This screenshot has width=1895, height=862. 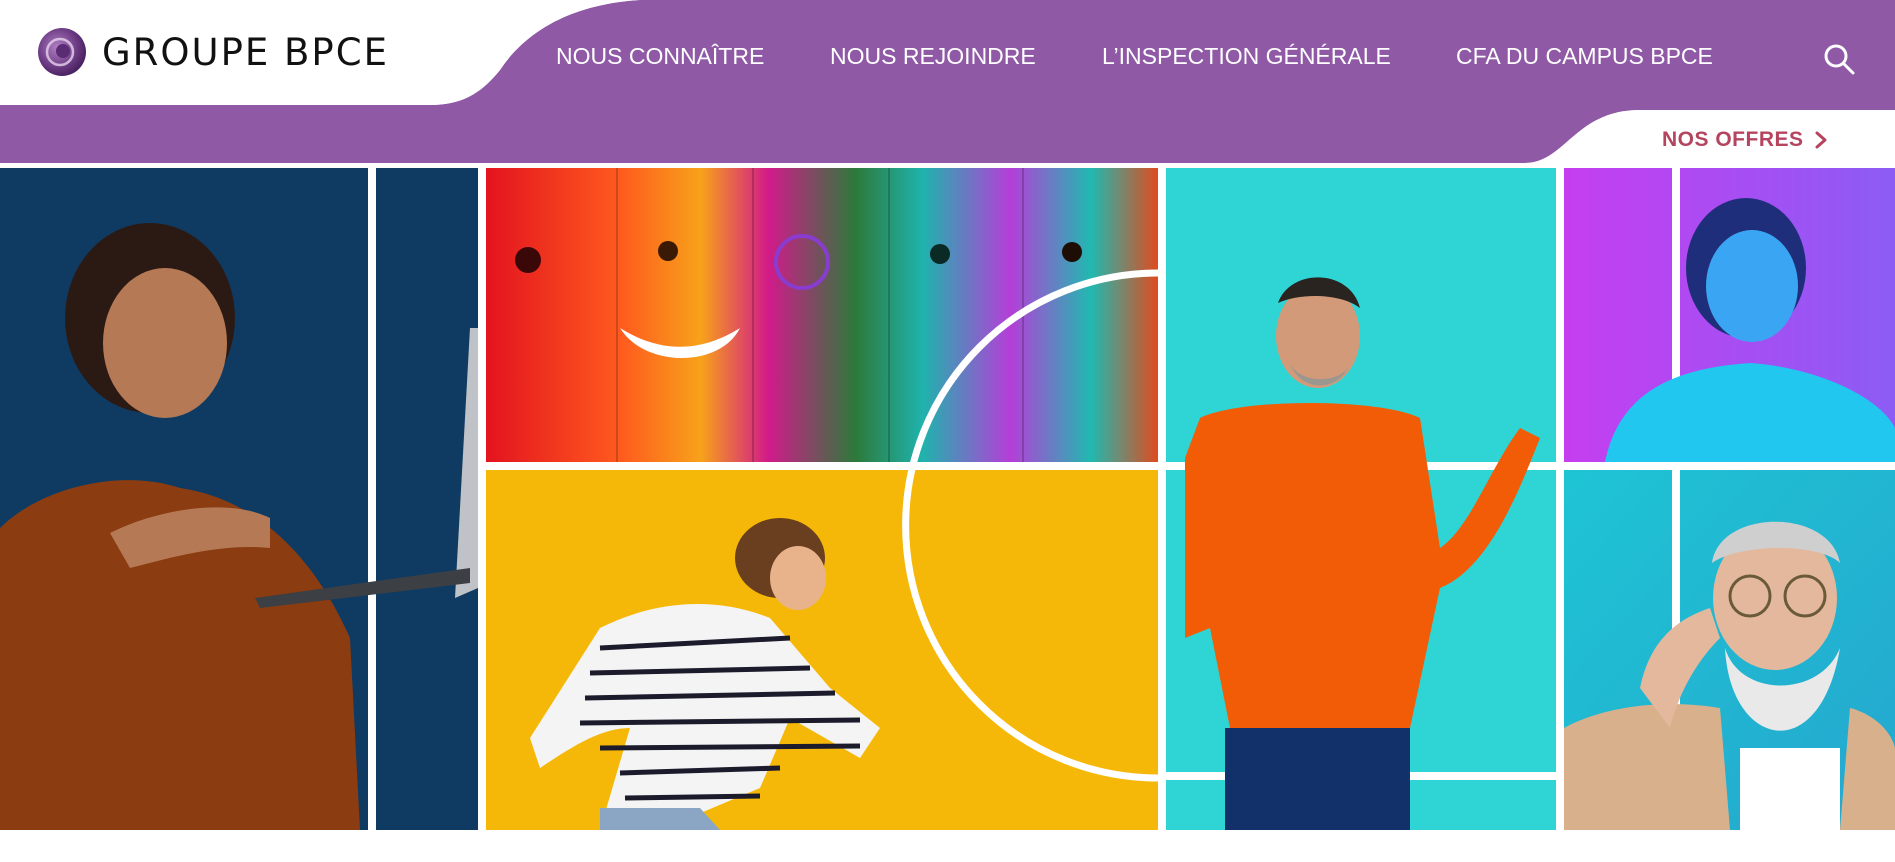 What do you see at coordinates (822, 315) in the screenshot?
I see `panel-faces` at bounding box center [822, 315].